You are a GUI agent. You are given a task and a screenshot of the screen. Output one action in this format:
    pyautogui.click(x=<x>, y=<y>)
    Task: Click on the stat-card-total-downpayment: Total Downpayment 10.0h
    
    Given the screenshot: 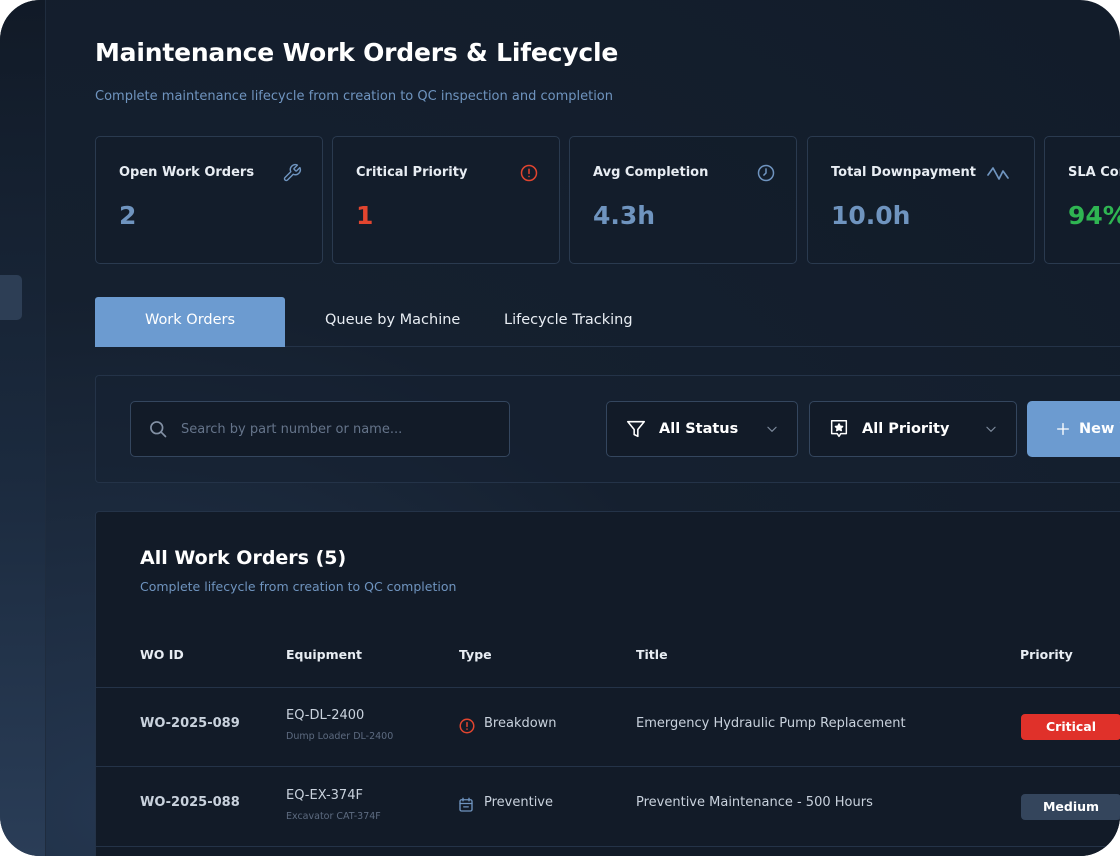 What is the action you would take?
    pyautogui.click(x=921, y=200)
    